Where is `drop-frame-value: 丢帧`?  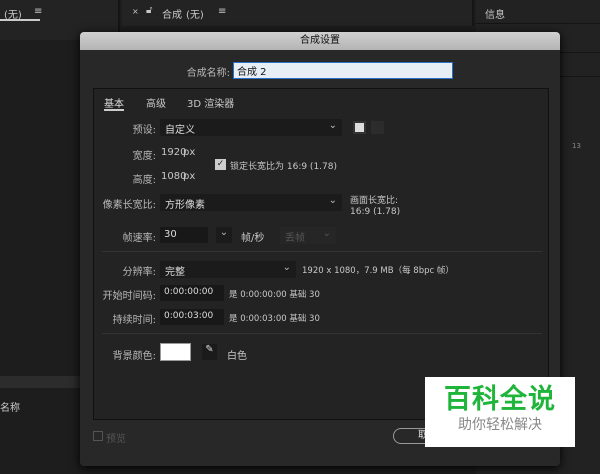
drop-frame-value: 丢帧 is located at coordinates (295, 238).